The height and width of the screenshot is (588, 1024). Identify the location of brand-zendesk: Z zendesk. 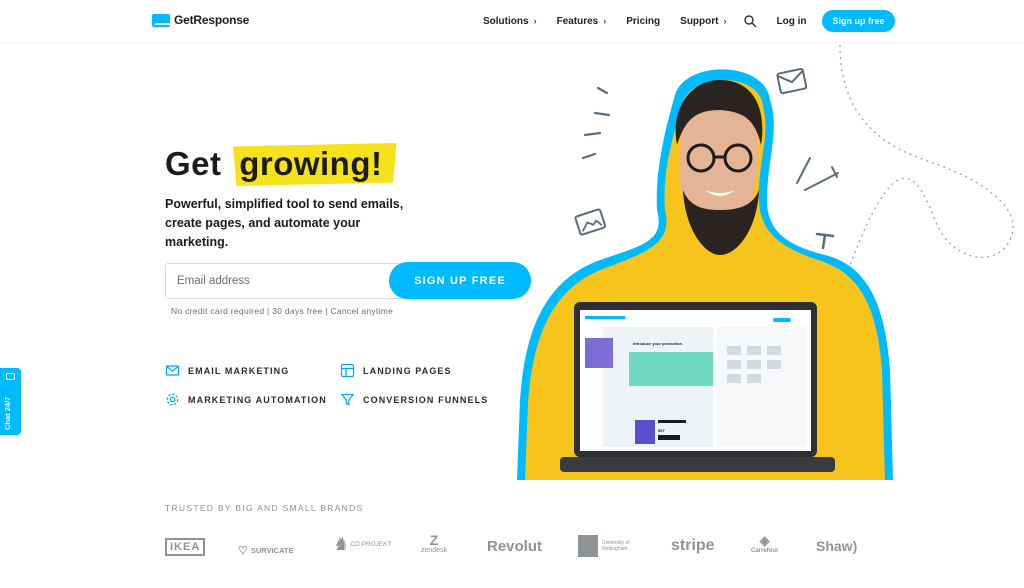
(434, 543).